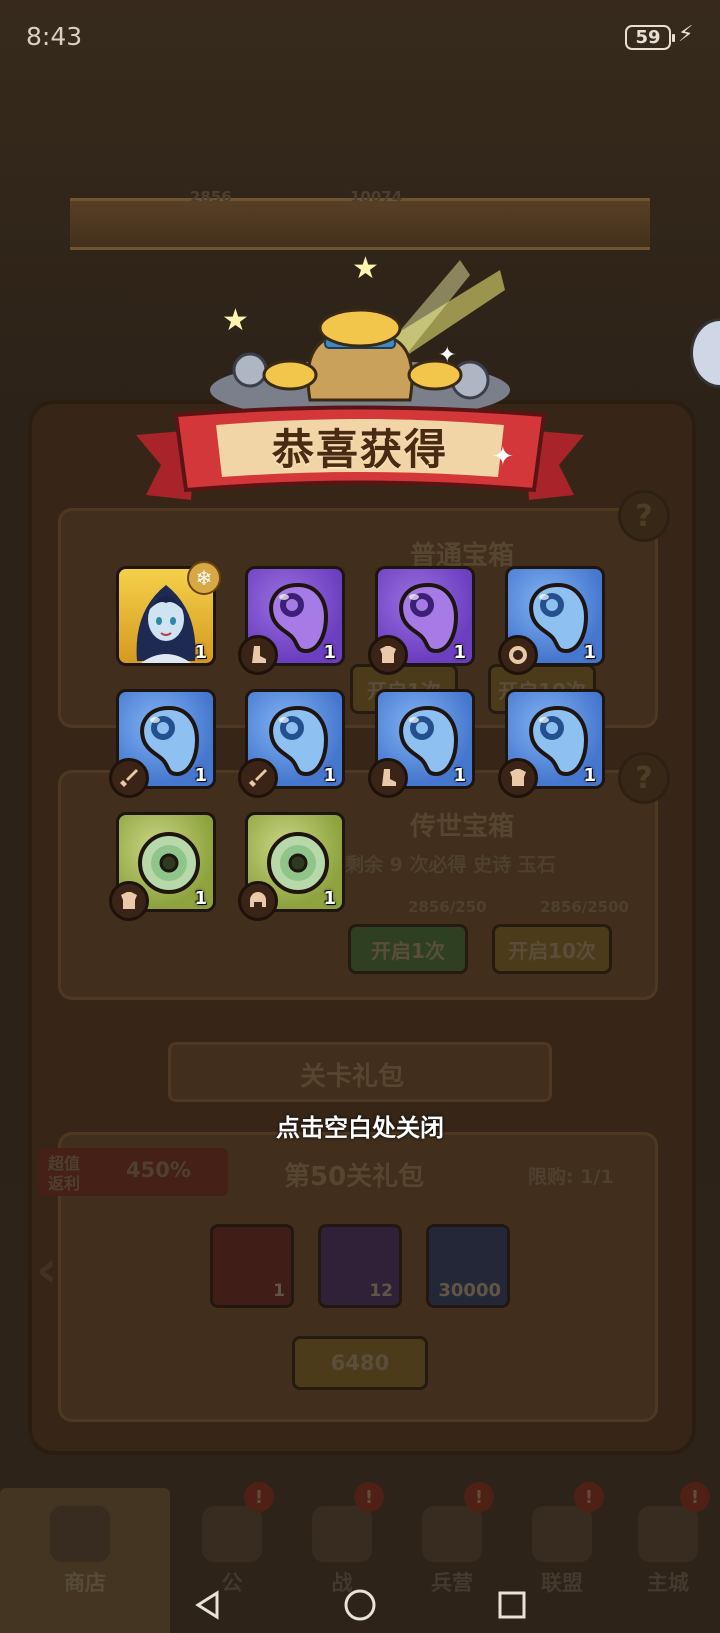 This screenshot has width=720, height=1633. Describe the element at coordinates (650, 37) in the screenshot. I see `battery-icon: 59` at that location.